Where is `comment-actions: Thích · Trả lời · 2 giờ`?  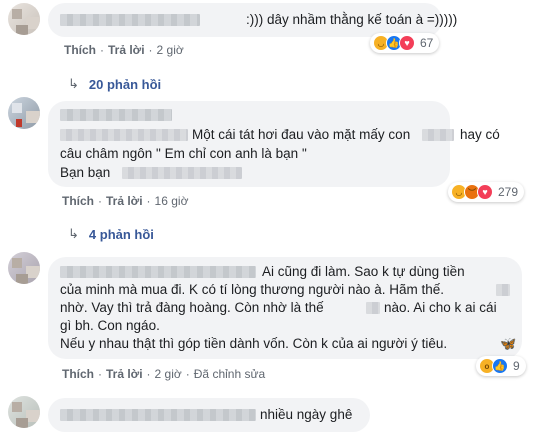 comment-actions: Thích · Trả lời · 2 giờ is located at coordinates (124, 50).